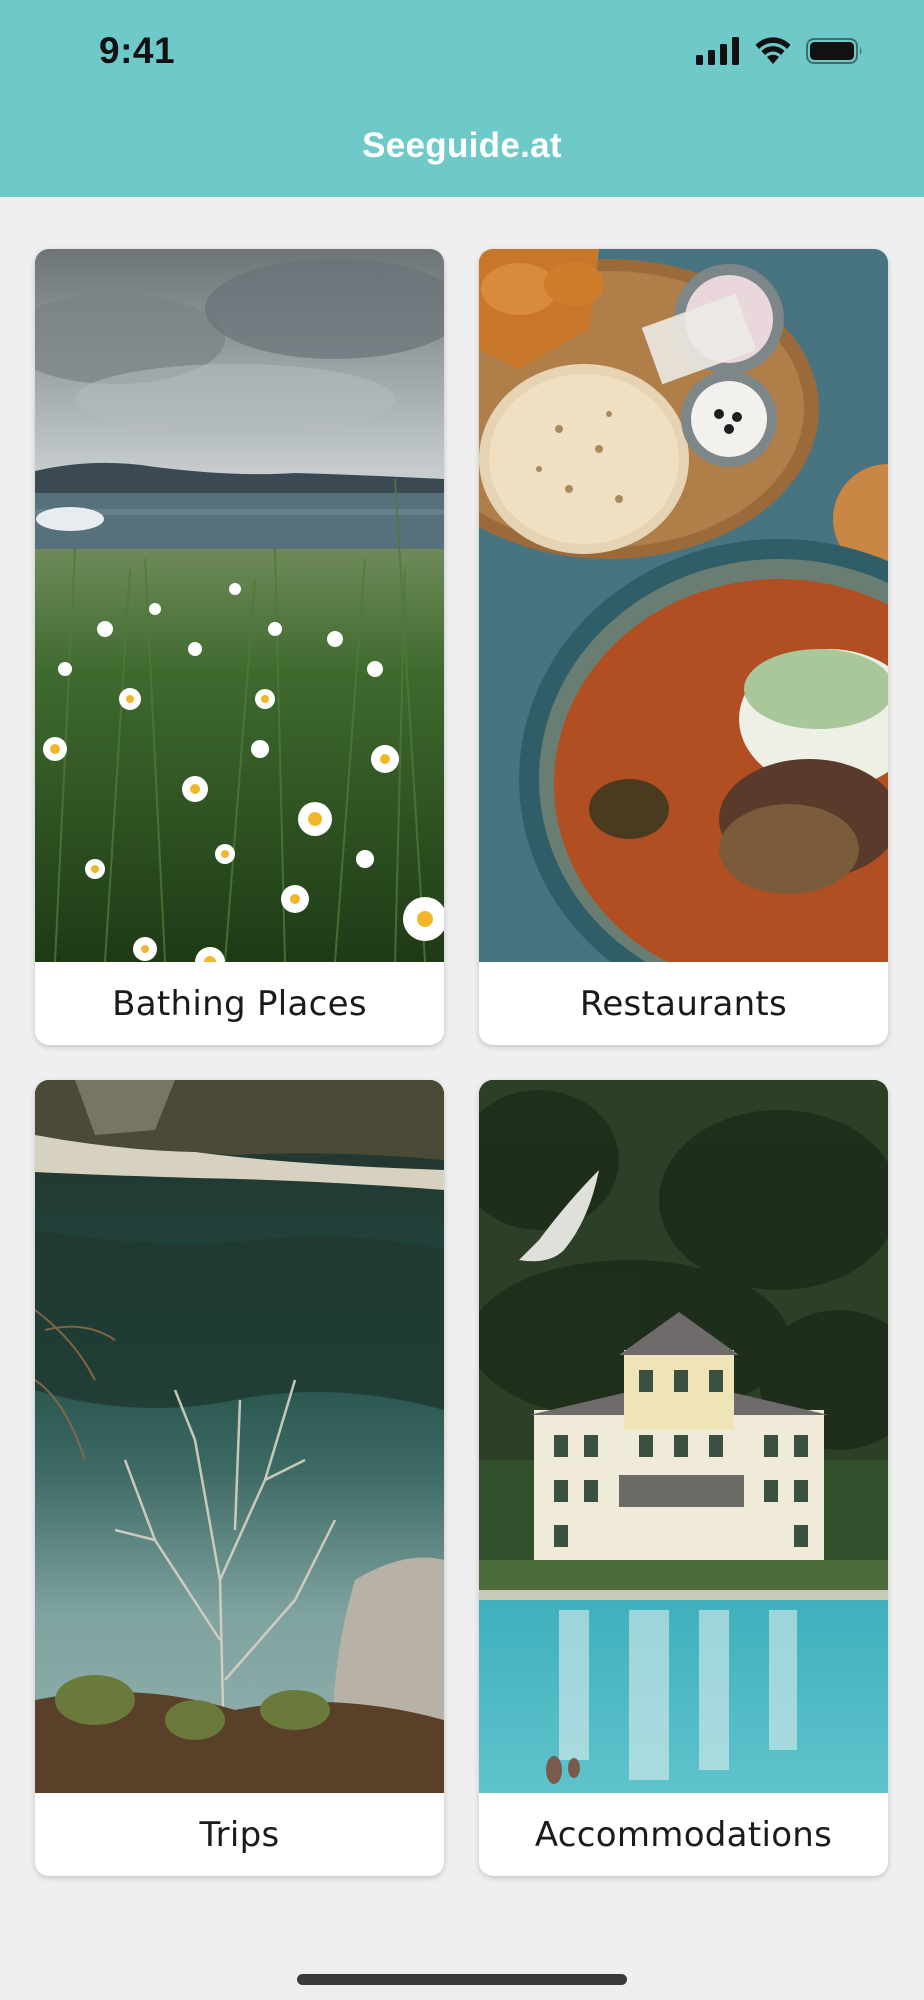  What do you see at coordinates (683, 1003) in the screenshot?
I see `category-label: Restaurants` at bounding box center [683, 1003].